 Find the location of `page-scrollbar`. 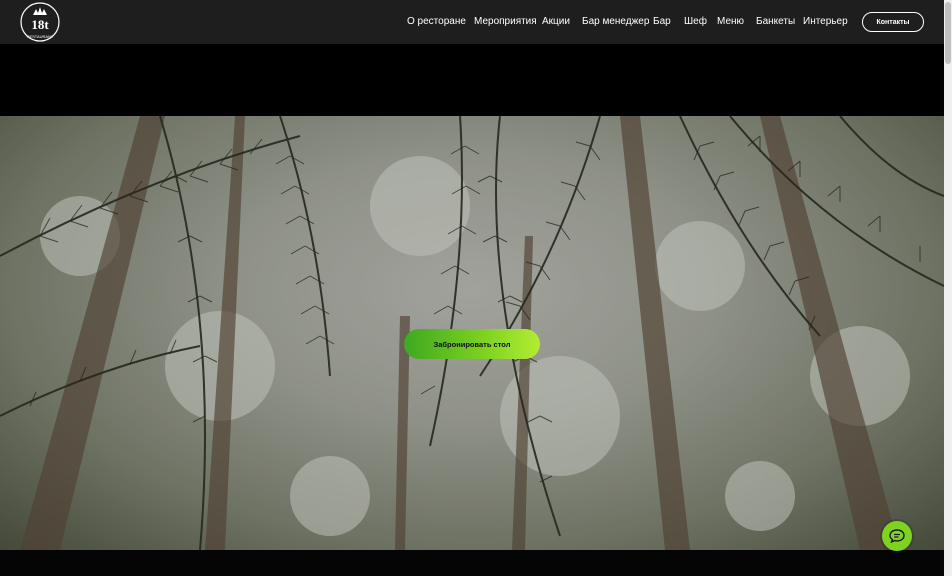

page-scrollbar is located at coordinates (948, 288).